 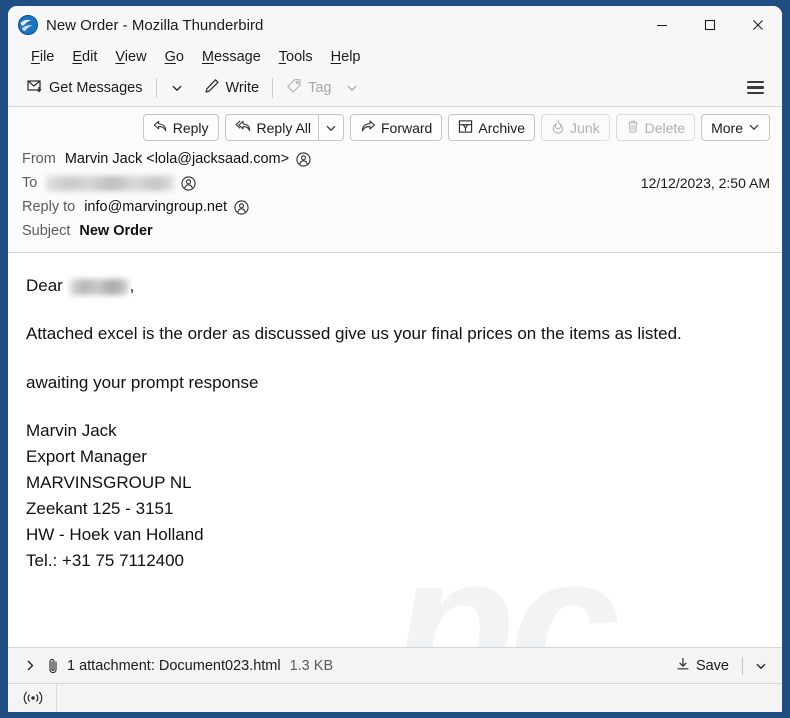 What do you see at coordinates (320, 87) in the screenshot?
I see `tag-label: Tag` at bounding box center [320, 87].